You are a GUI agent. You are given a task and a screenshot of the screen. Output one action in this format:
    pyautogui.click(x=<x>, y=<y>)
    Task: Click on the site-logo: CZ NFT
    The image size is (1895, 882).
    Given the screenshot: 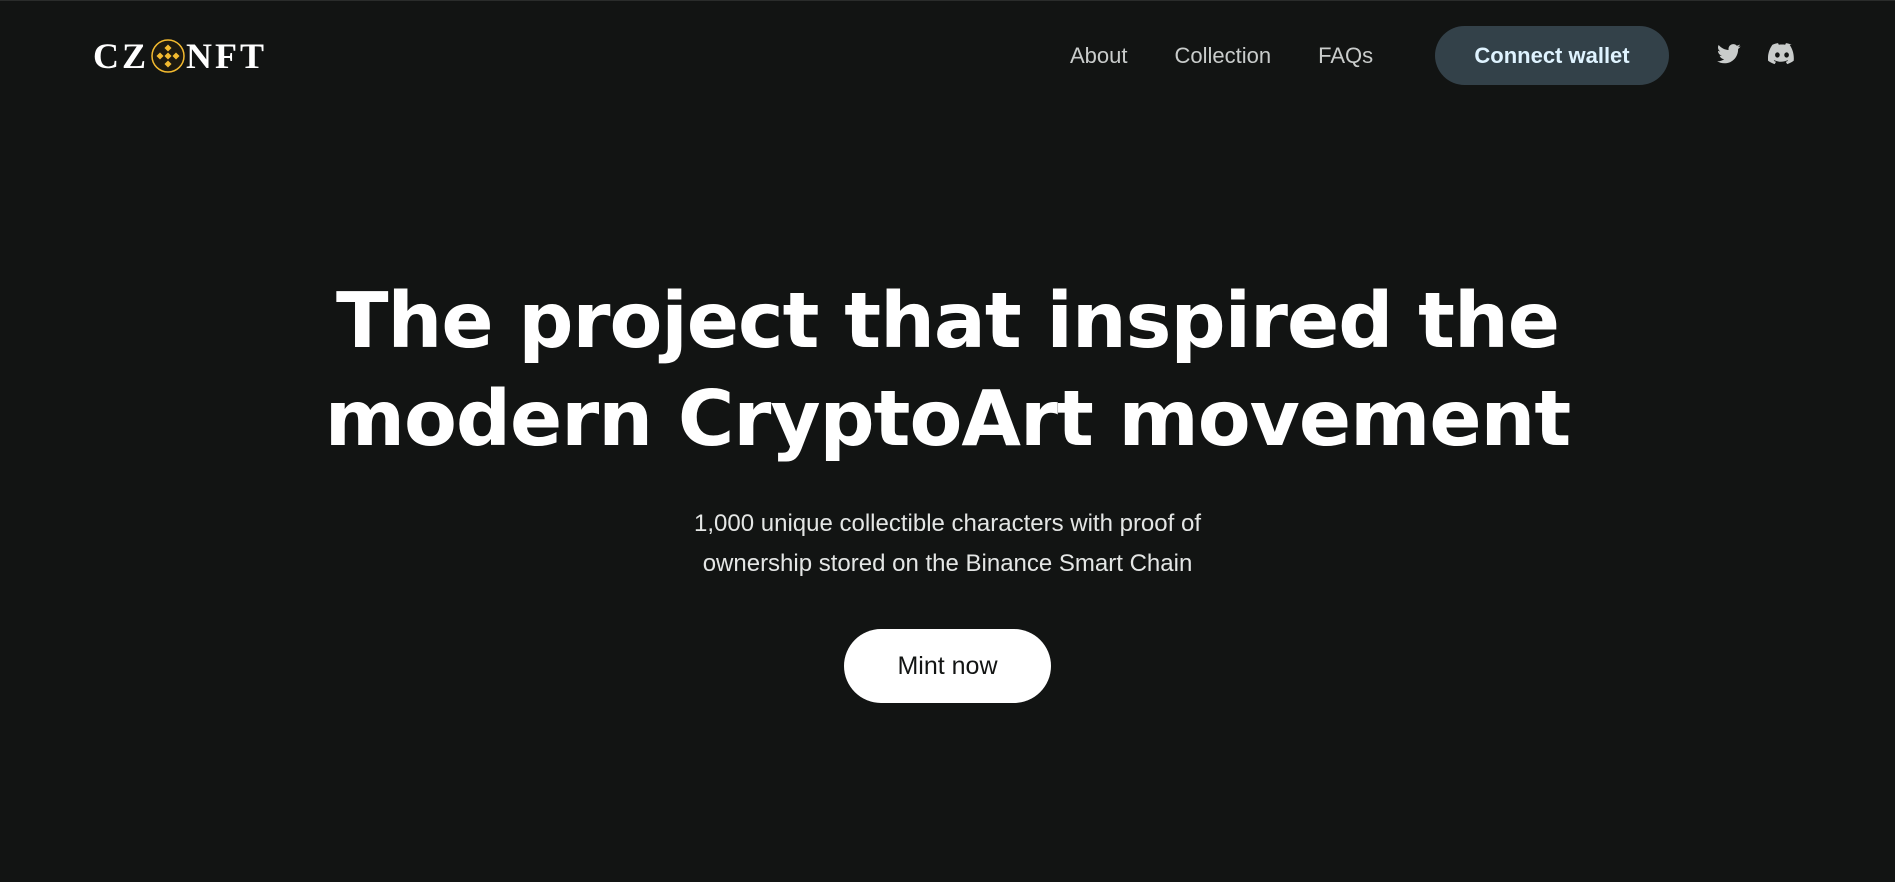 What is the action you would take?
    pyautogui.click(x=180, y=56)
    